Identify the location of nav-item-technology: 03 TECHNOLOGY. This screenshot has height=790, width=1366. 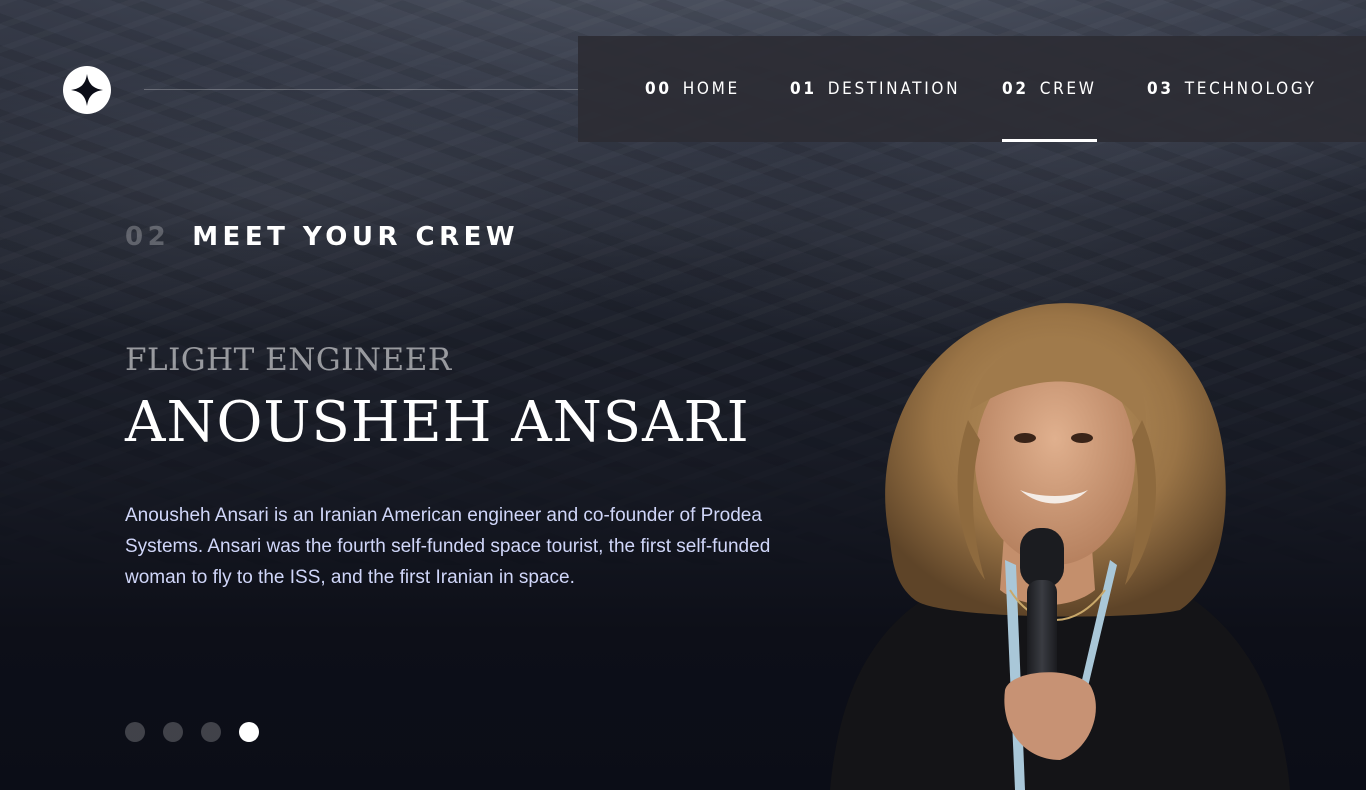
(1232, 89).